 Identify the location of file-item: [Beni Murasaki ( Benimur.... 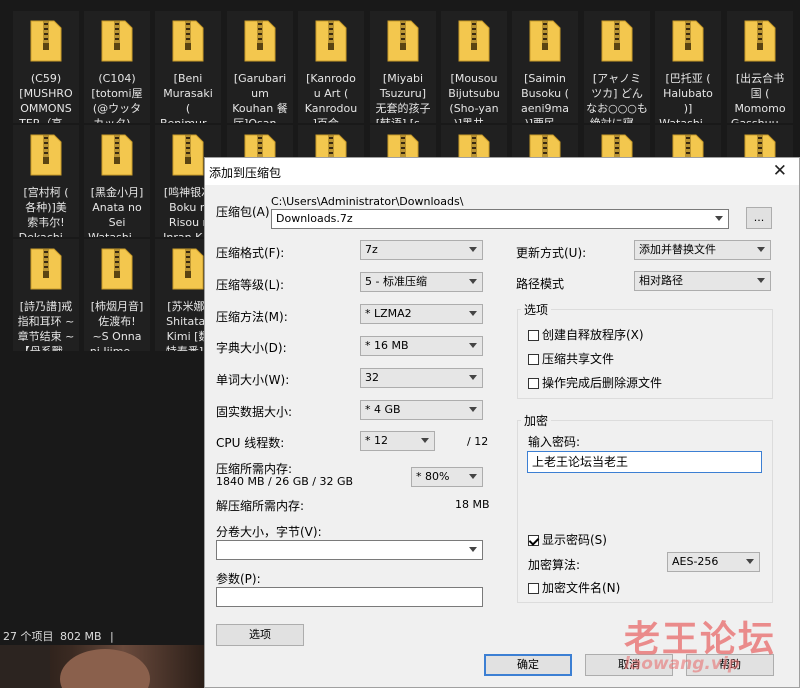
(188, 67).